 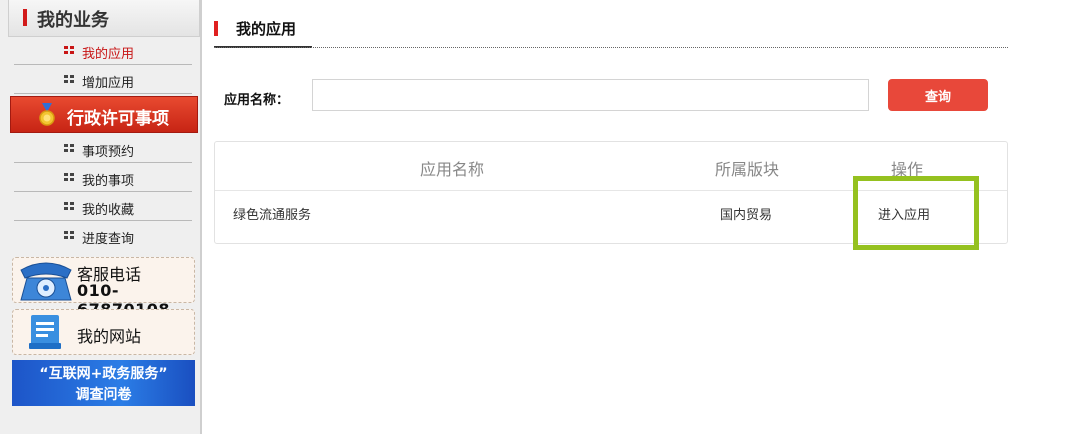 I want to click on cell-section: 国内贸易, so click(x=746, y=215).